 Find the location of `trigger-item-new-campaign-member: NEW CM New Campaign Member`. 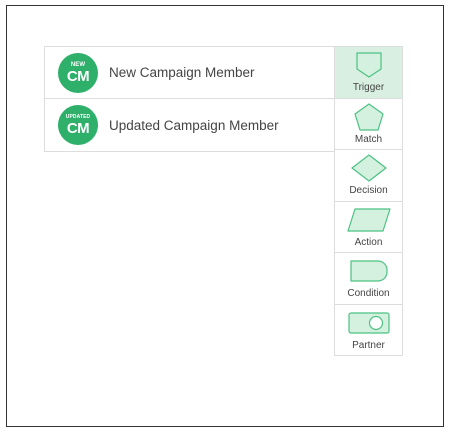

trigger-item-new-campaign-member: NEW CM New Campaign Member is located at coordinates (190, 73).